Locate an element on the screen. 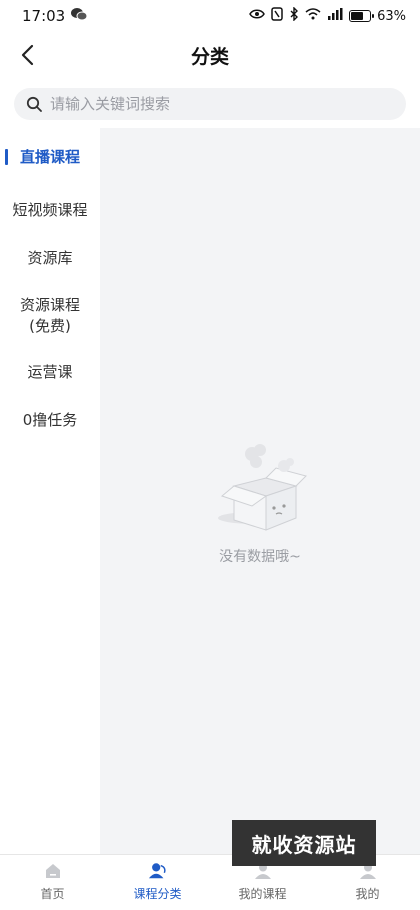  sidebar-item-label: 0撸任务 is located at coordinates (50, 419).